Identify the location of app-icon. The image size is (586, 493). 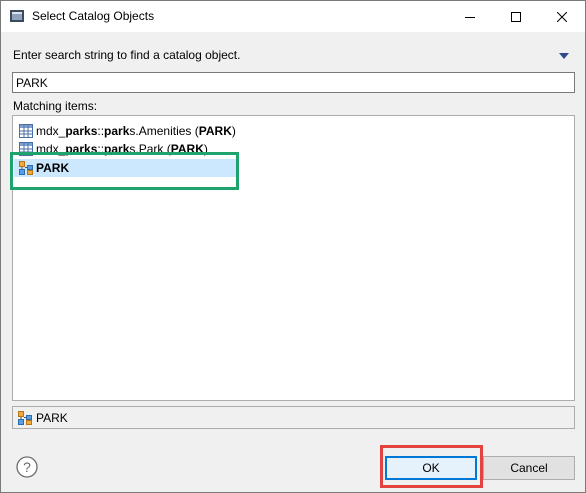
(17, 16).